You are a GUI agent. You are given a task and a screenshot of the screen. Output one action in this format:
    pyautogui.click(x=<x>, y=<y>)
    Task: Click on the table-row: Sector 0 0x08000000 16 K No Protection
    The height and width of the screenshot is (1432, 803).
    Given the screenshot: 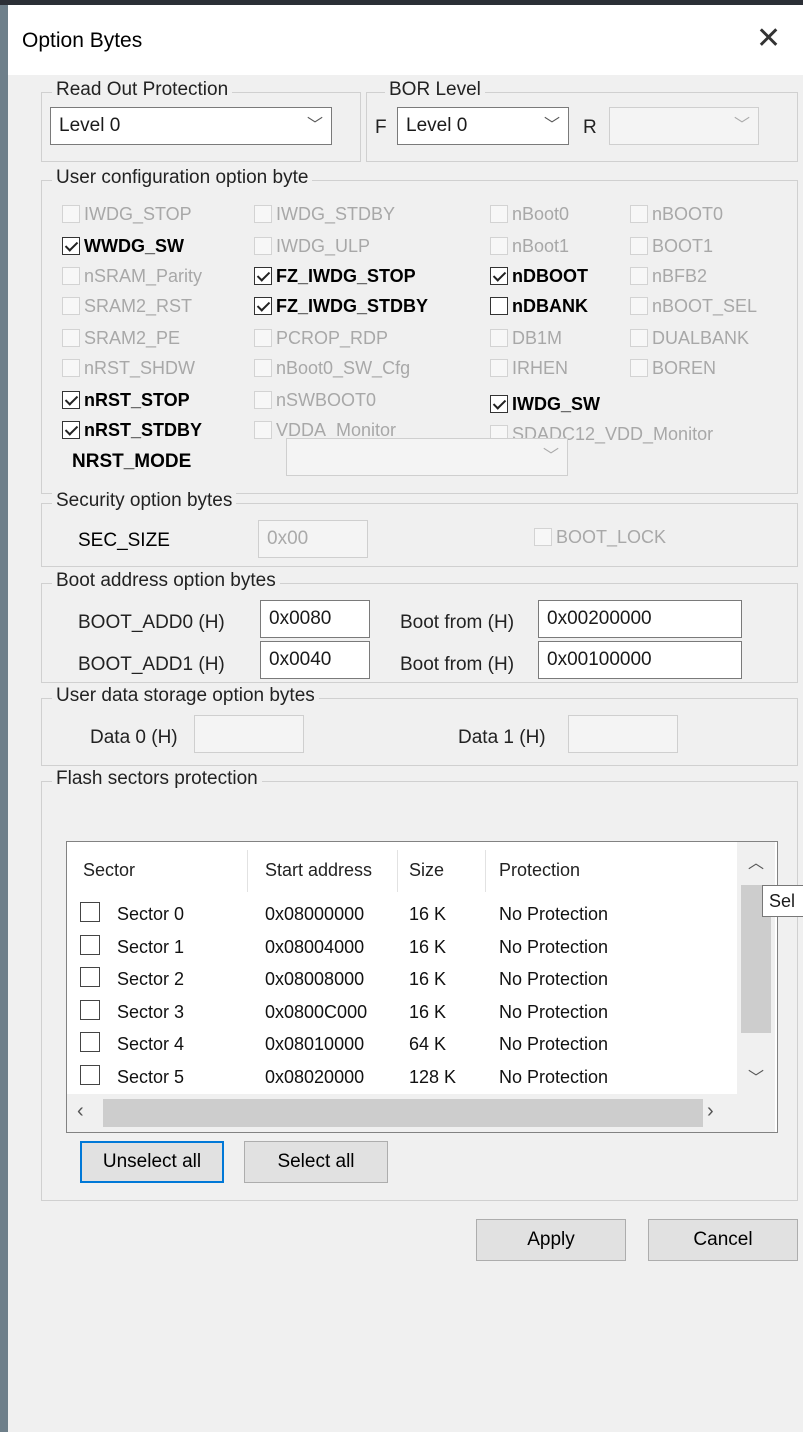 What is the action you would take?
    pyautogui.click(x=402, y=914)
    